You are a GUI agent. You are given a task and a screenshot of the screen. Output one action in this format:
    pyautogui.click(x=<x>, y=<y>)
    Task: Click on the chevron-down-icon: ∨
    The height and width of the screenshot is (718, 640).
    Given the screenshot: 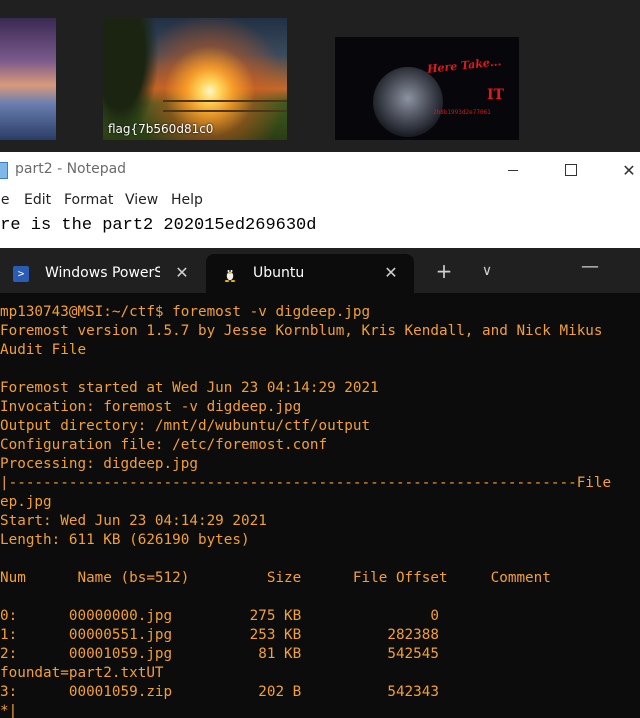 What is the action you would take?
    pyautogui.click(x=487, y=271)
    